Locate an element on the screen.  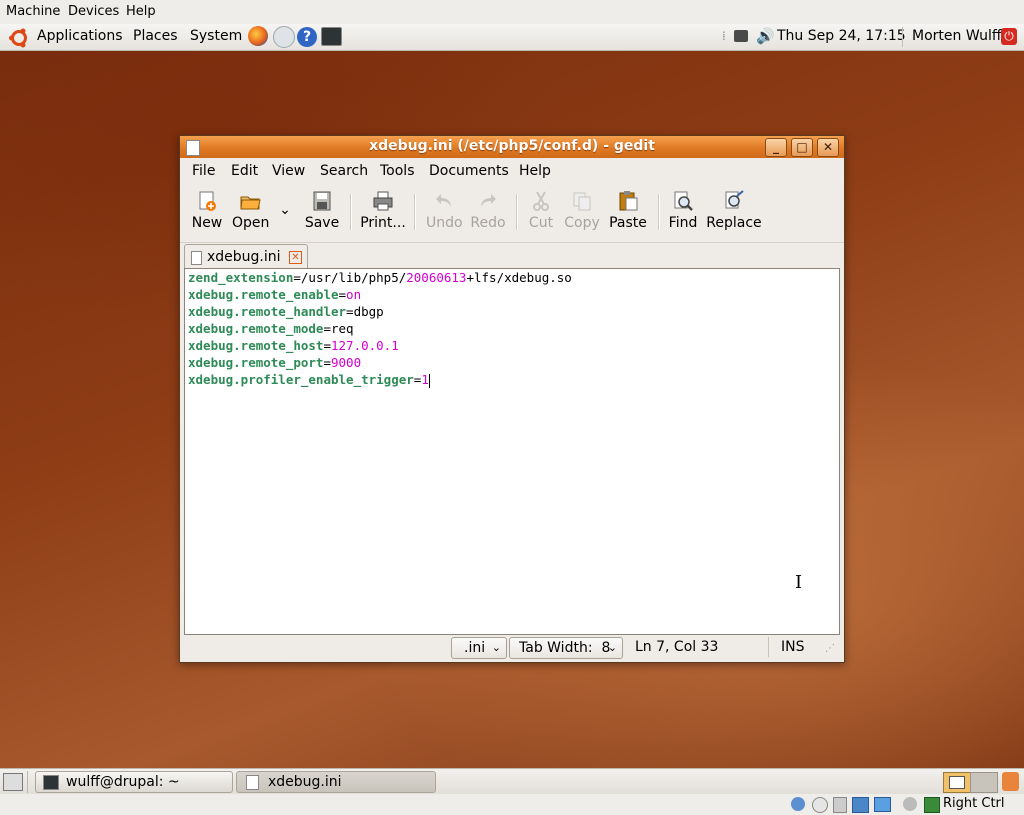
ini-key: xdebug.remote_enable is located at coordinates (263, 294).